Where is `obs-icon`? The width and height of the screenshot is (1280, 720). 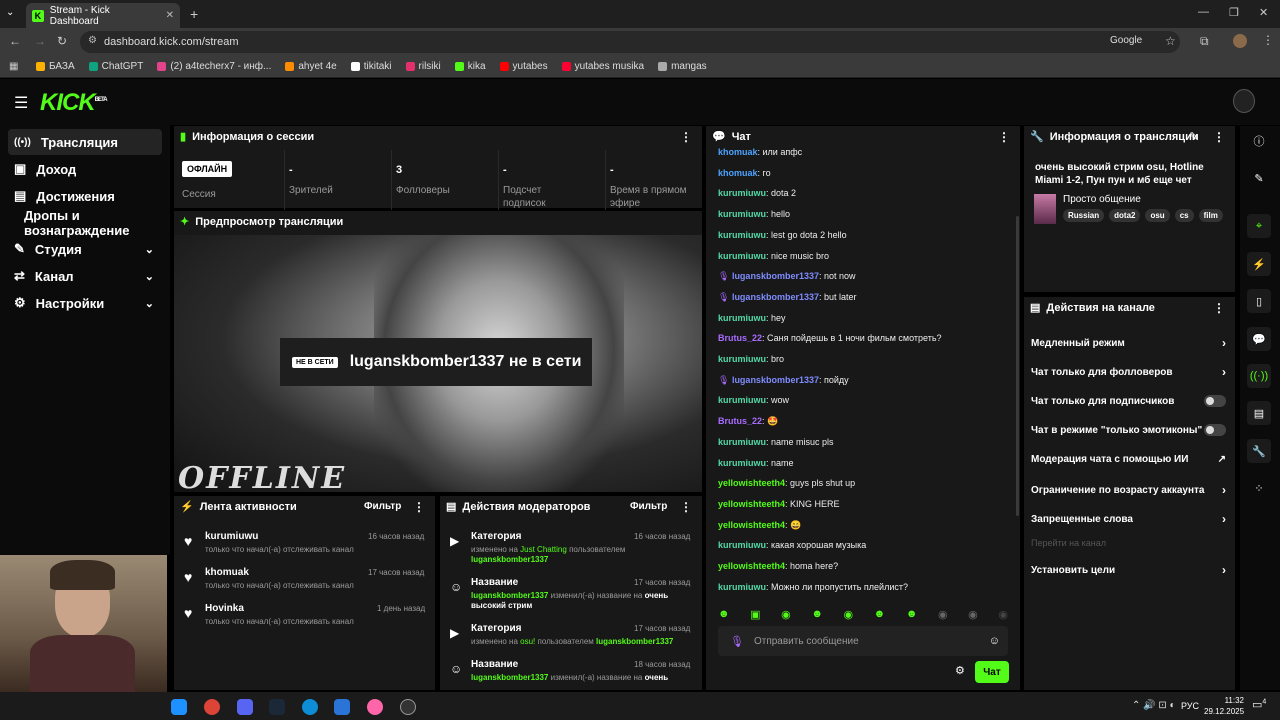
obs-icon is located at coordinates (408, 707).